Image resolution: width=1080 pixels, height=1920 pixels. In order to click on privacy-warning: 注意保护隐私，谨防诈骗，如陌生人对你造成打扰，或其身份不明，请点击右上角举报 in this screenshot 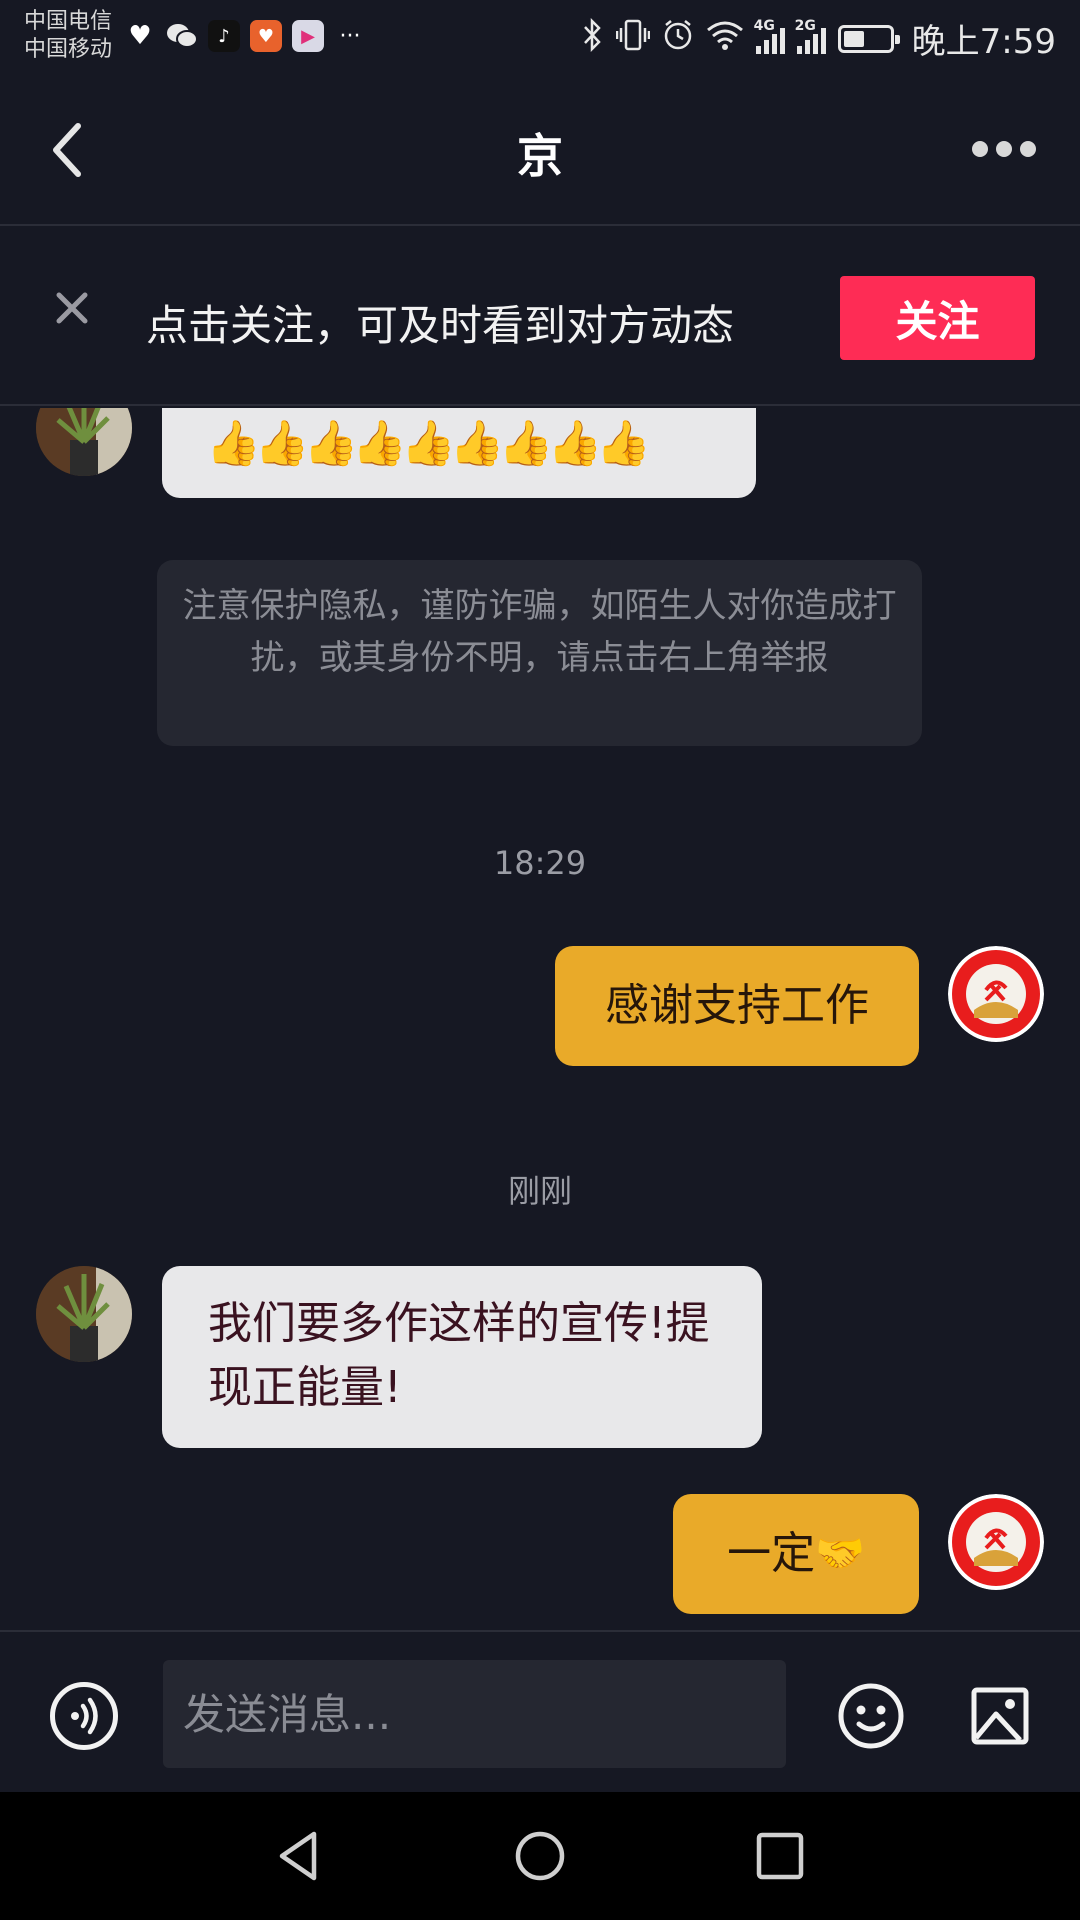, I will do `click(539, 653)`.